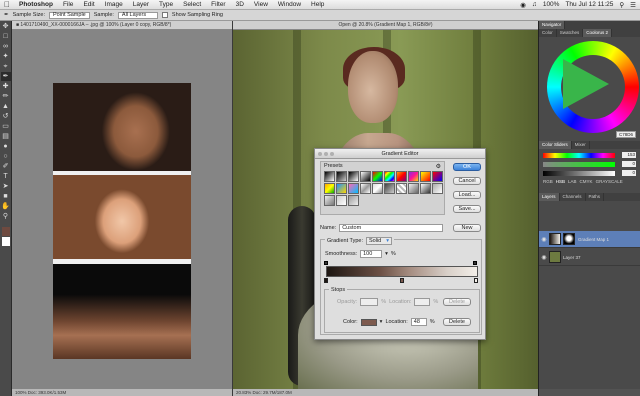 The height and width of the screenshot is (396, 640). What do you see at coordinates (371, 254) in the screenshot?
I see `smoothness-input: 100` at bounding box center [371, 254].